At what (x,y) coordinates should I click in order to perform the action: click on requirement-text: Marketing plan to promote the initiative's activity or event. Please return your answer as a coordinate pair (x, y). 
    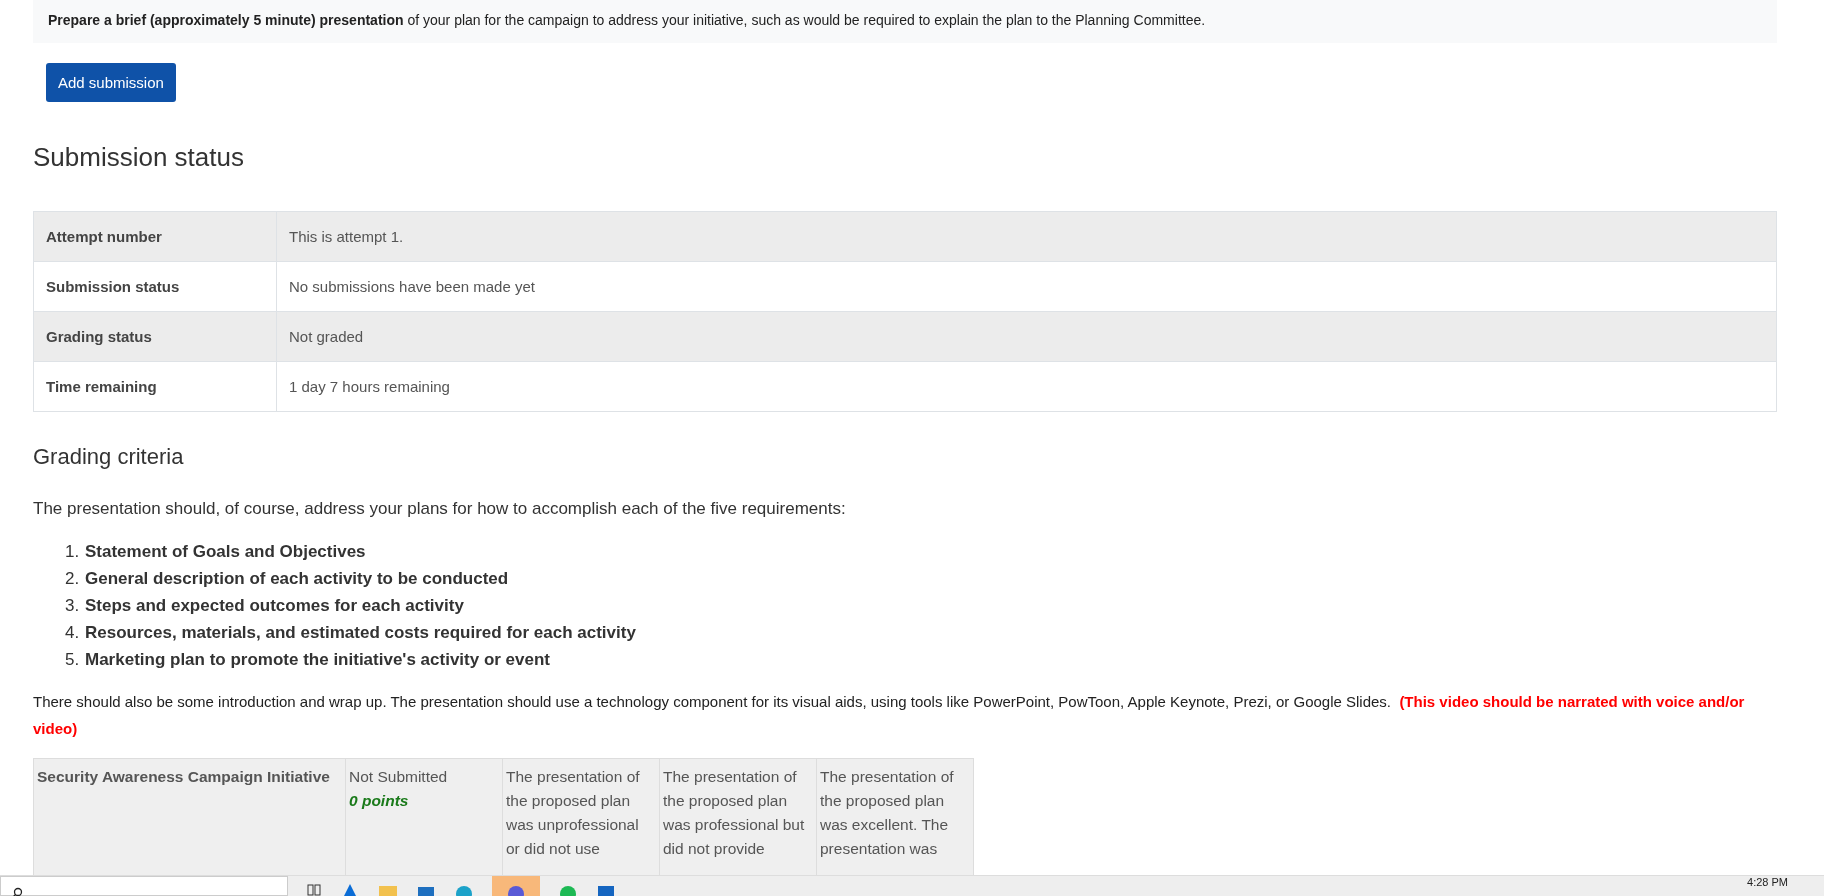
    Looking at the image, I should click on (318, 659).